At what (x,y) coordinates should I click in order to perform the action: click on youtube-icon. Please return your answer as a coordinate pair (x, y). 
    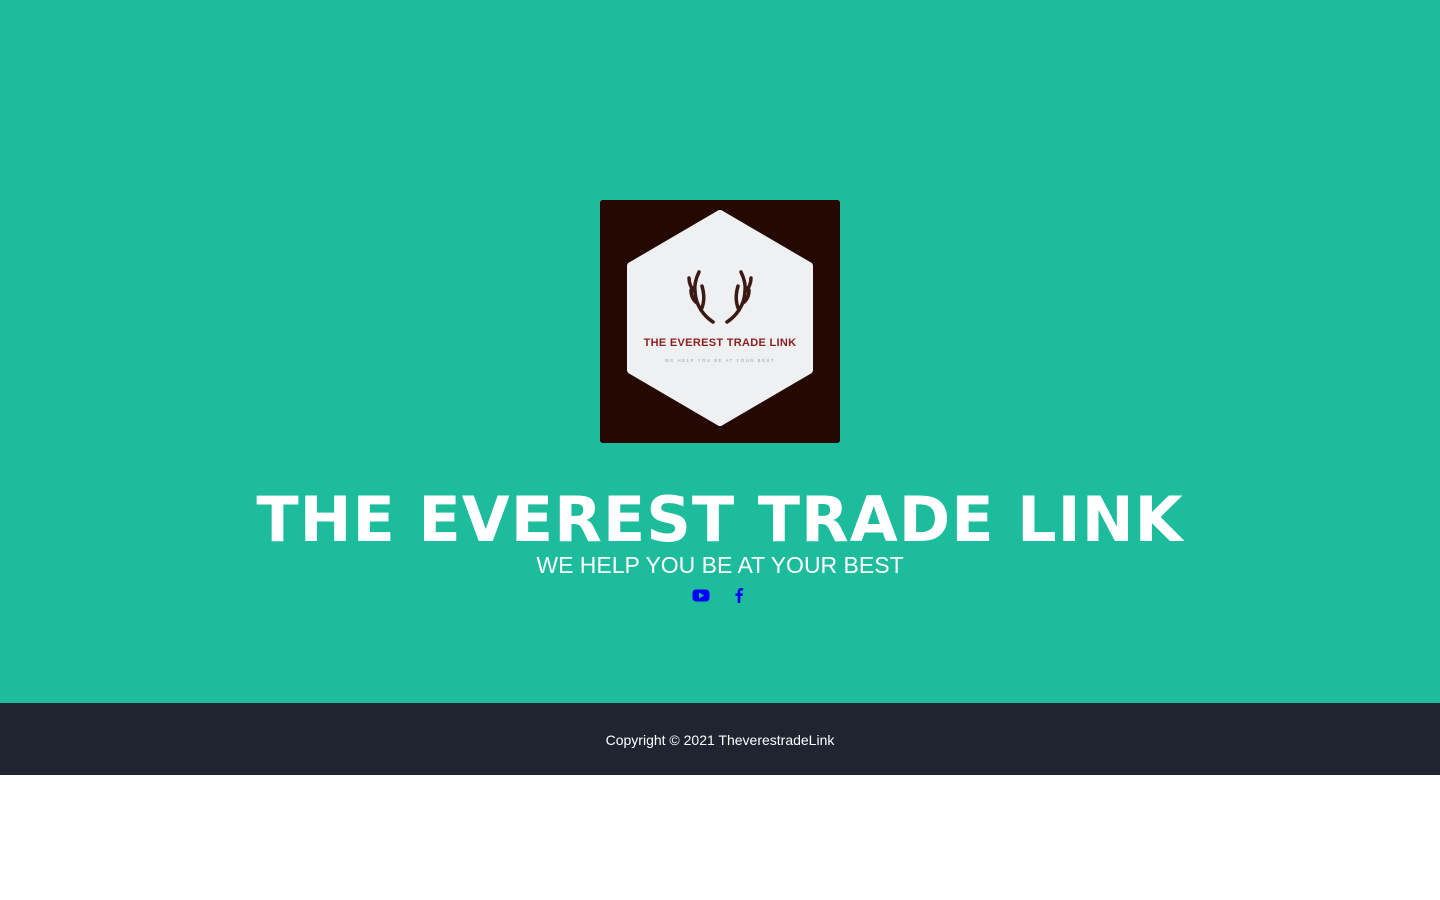
    Looking at the image, I should click on (701, 595).